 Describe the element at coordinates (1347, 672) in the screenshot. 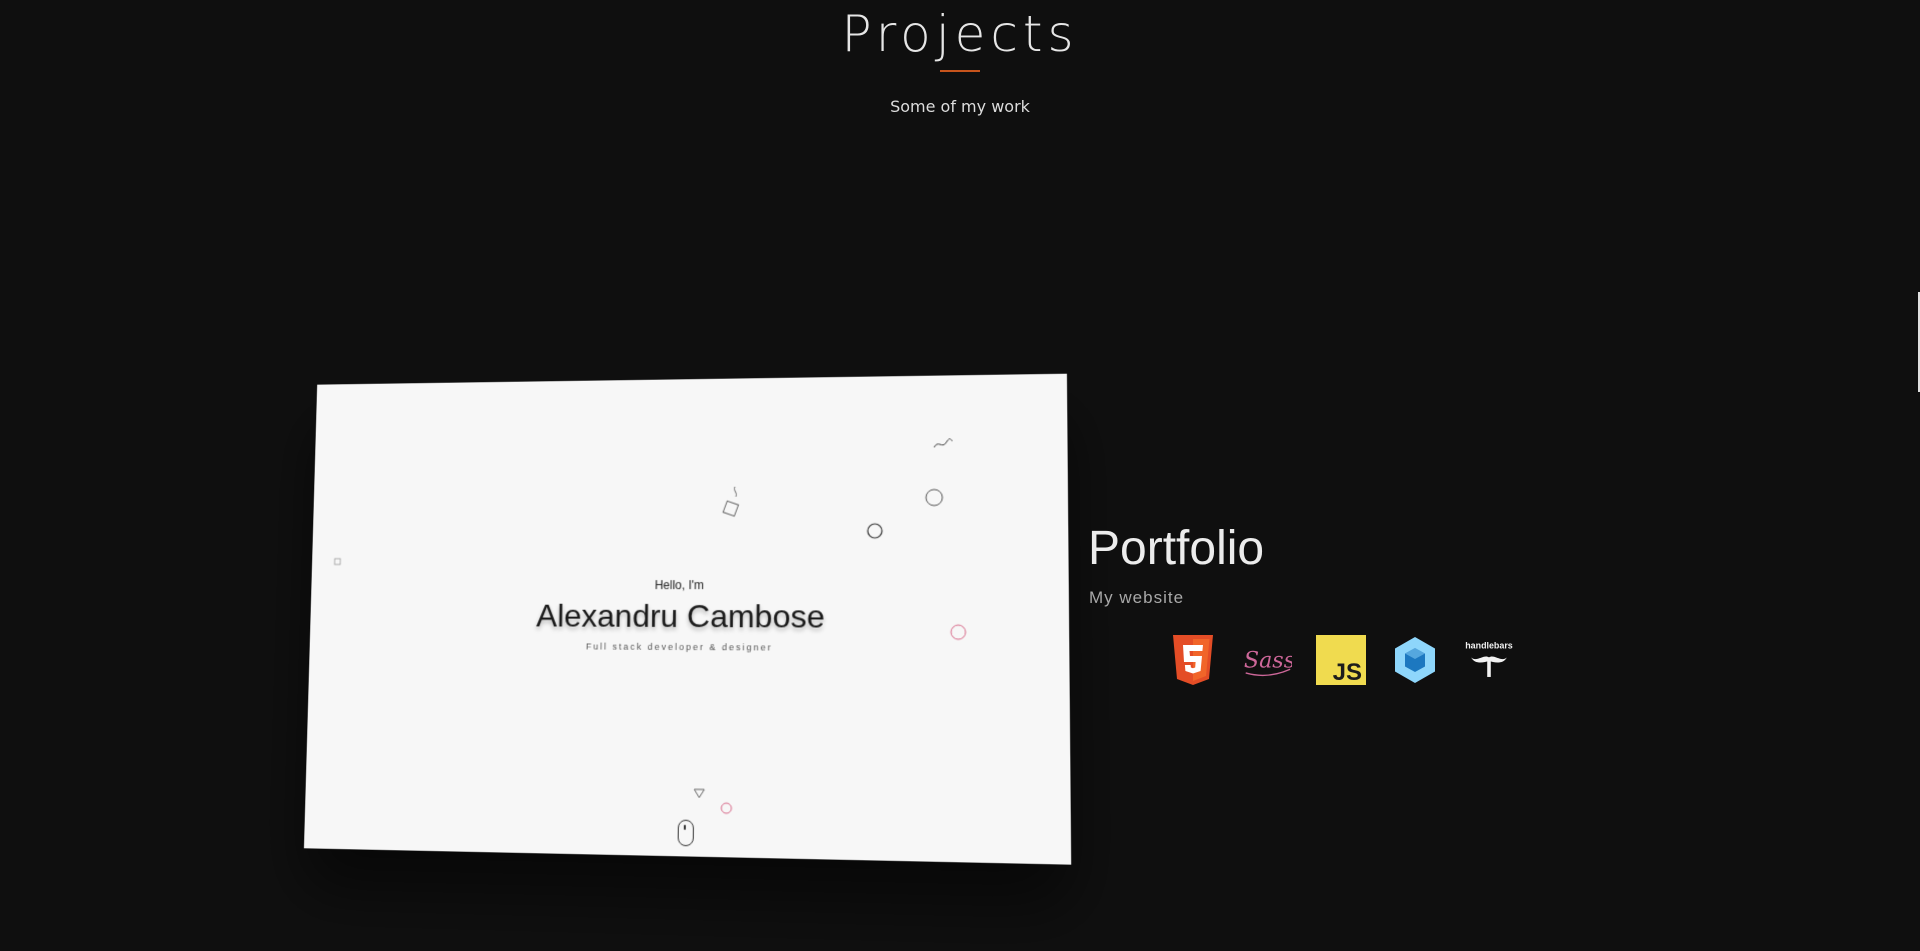

I see `svg-text: JS` at that location.